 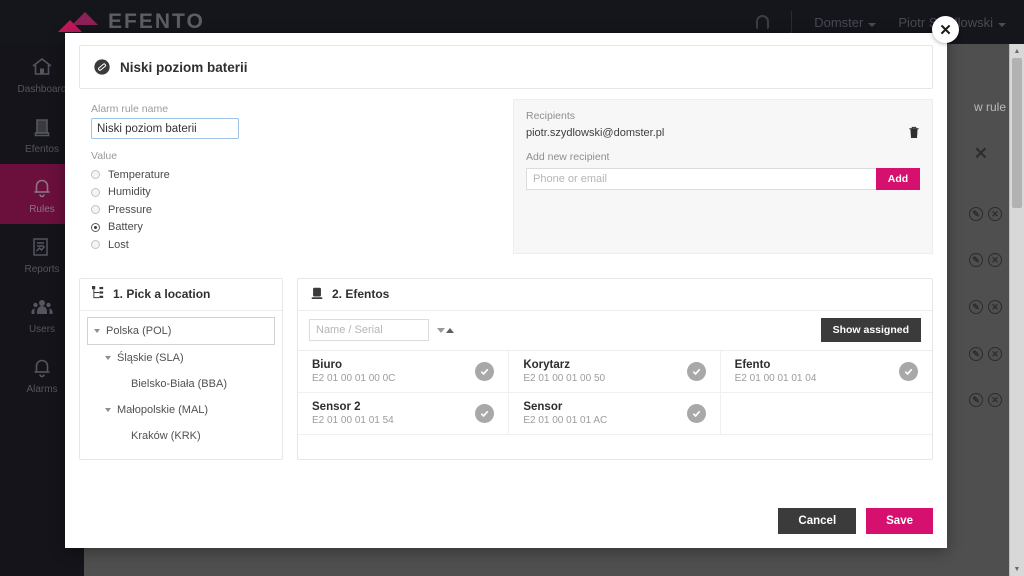 What do you see at coordinates (79, 22) in the screenshot?
I see `logo-chevrons-icon` at bounding box center [79, 22].